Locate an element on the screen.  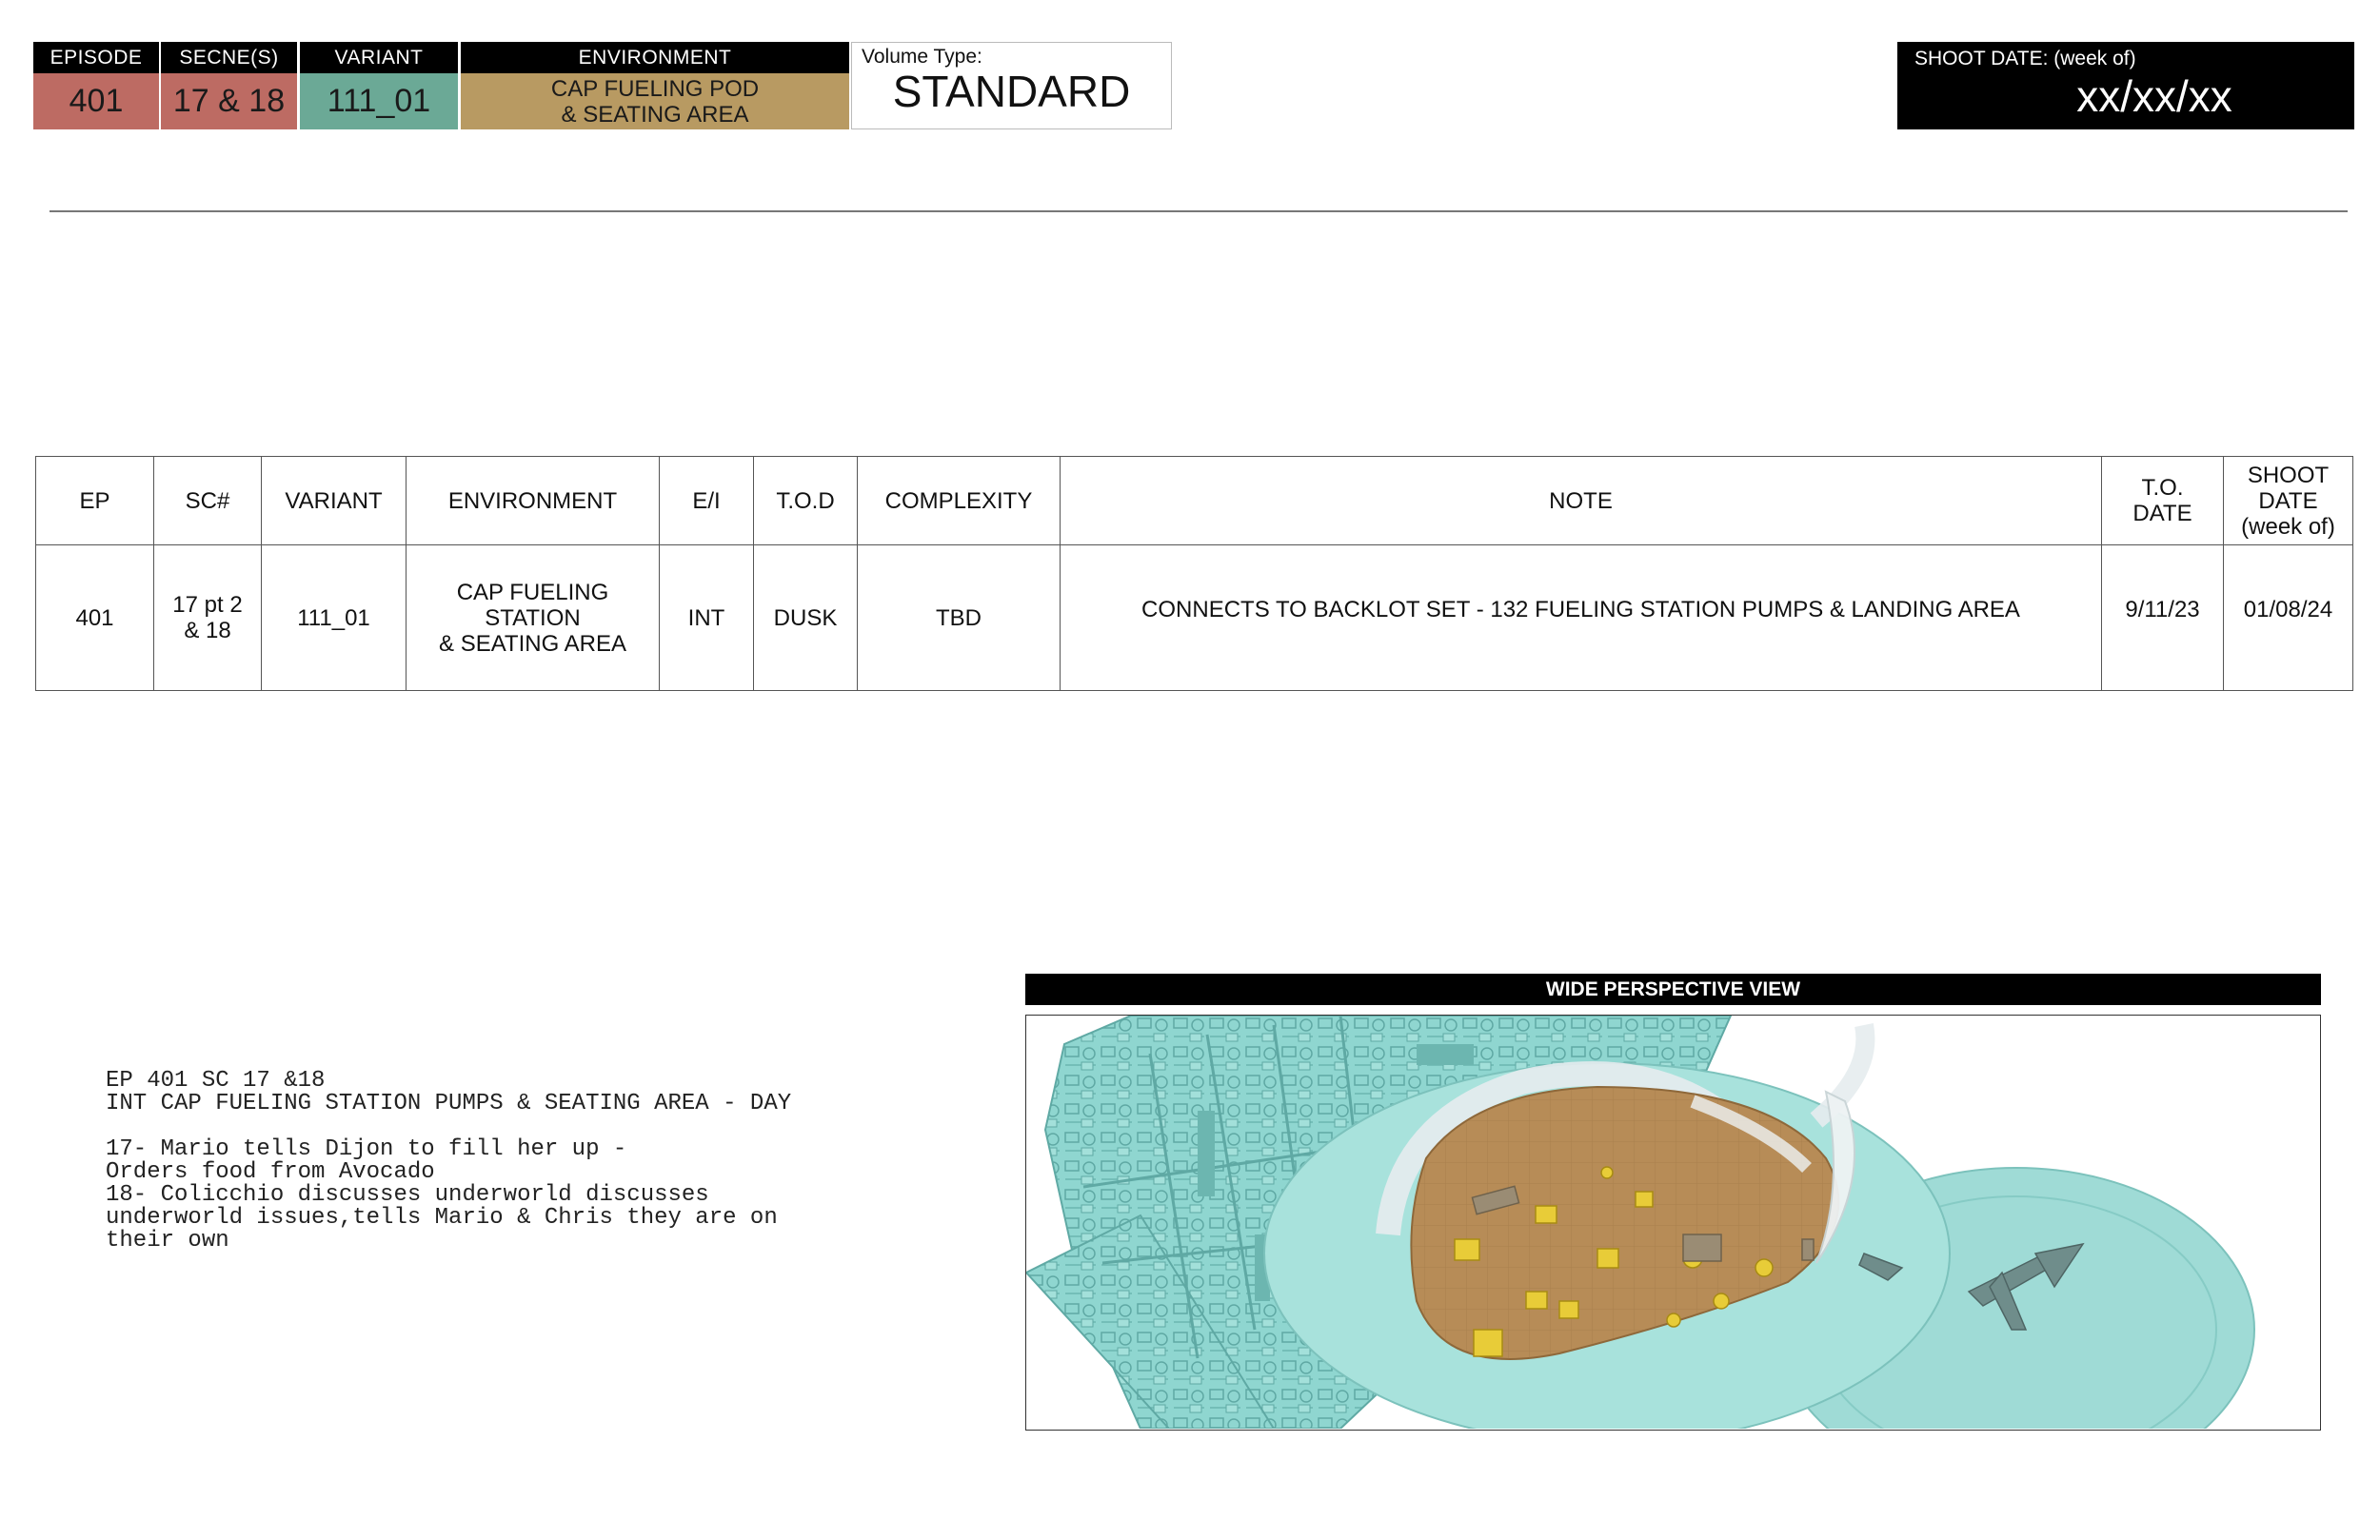
col-header-shoot-line3: (week of) is located at coordinates (2288, 526).